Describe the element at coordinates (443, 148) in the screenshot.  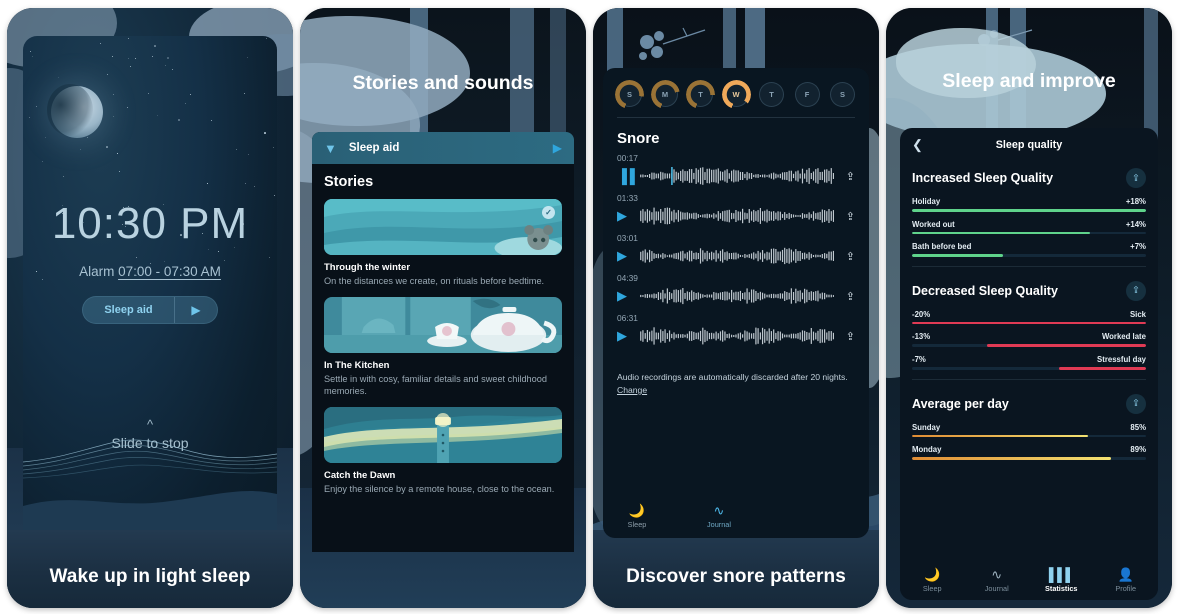
I see `sleep-aid-bar: ▼ Sleep aid ▶` at that location.